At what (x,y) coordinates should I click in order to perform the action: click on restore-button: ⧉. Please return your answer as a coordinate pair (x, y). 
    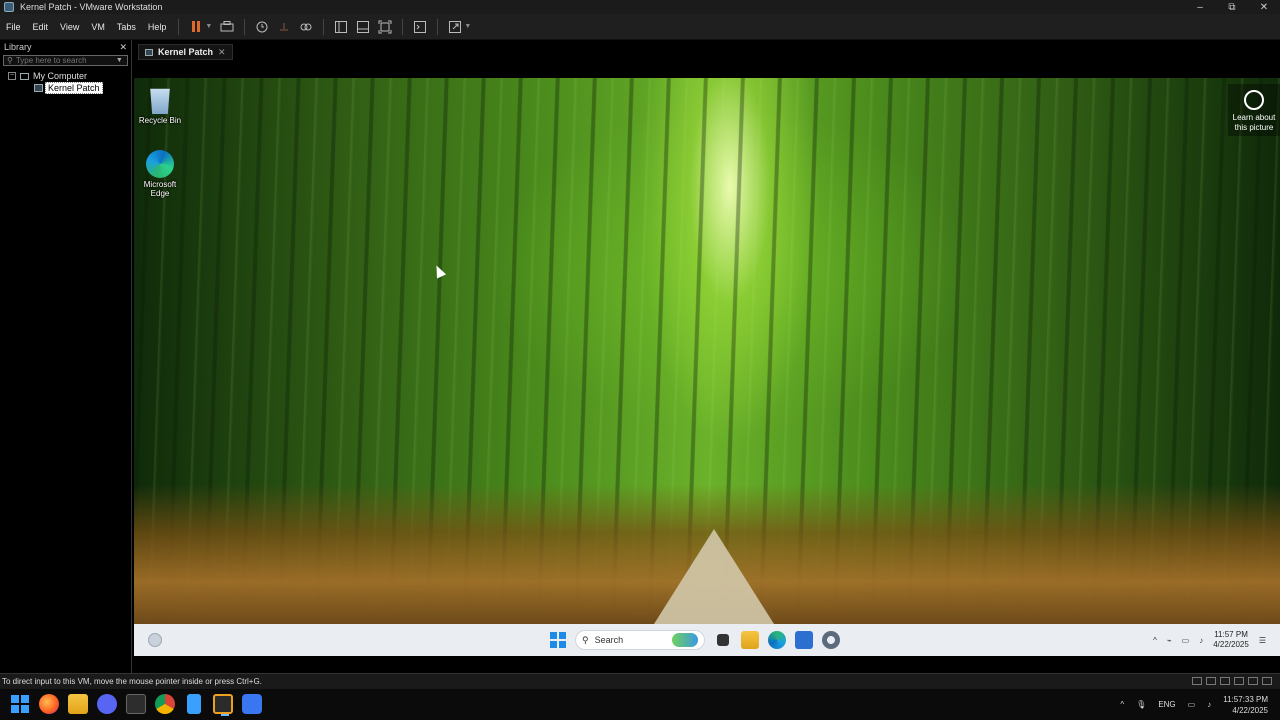
    Looking at the image, I should click on (1232, 7).